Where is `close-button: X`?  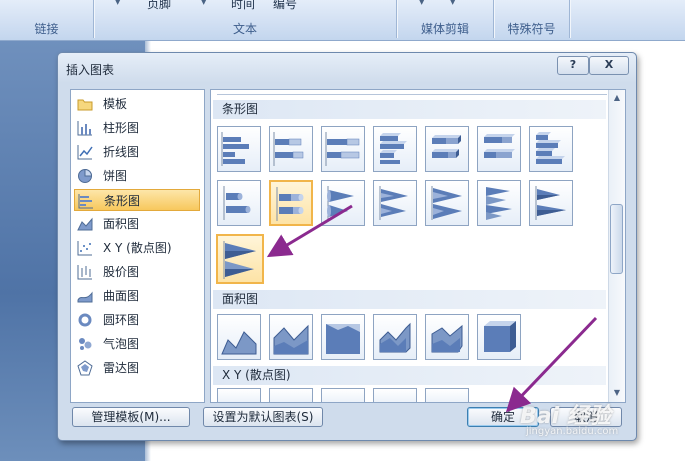
close-button: X is located at coordinates (609, 65).